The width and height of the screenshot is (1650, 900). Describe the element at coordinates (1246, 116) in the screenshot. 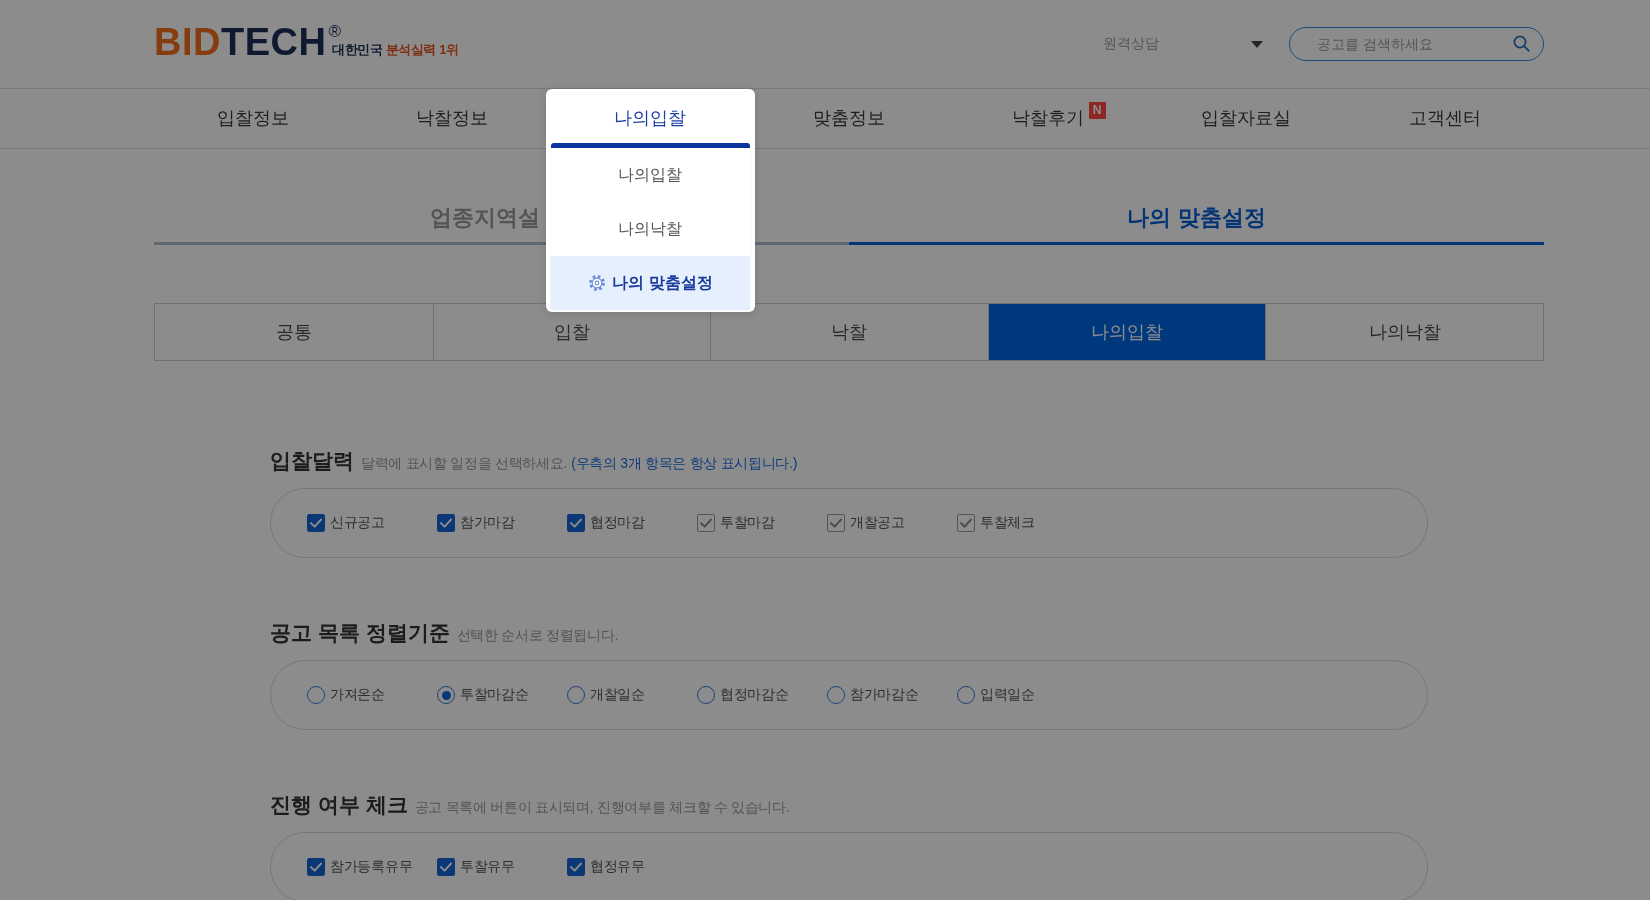

I see `nav-link: 입찰자료실` at that location.